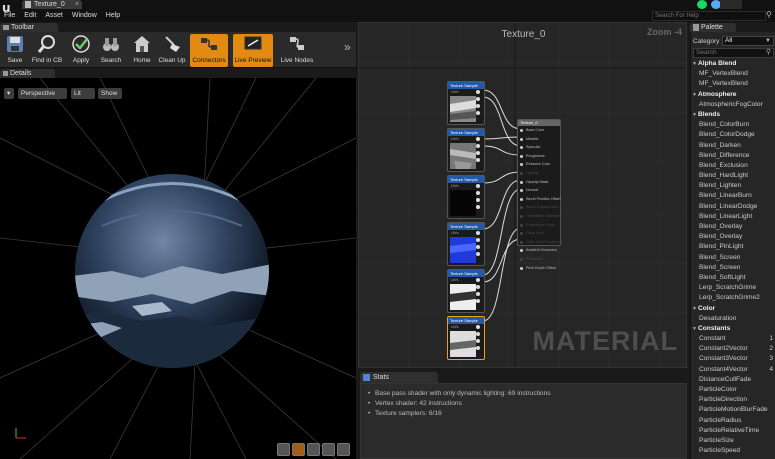  I want to click on material-pin: Tessellation Multiplier, so click(539, 216).